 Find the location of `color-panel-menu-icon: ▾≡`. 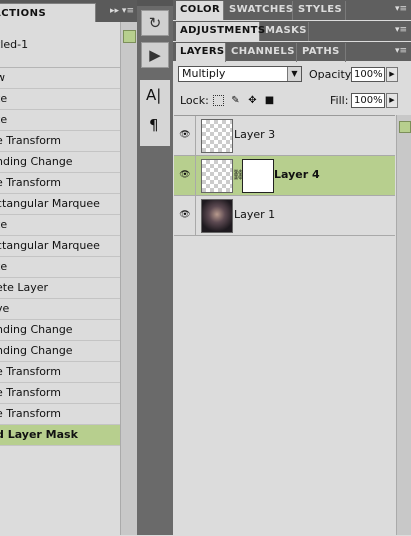

color-panel-menu-icon: ▾≡ is located at coordinates (401, 9).